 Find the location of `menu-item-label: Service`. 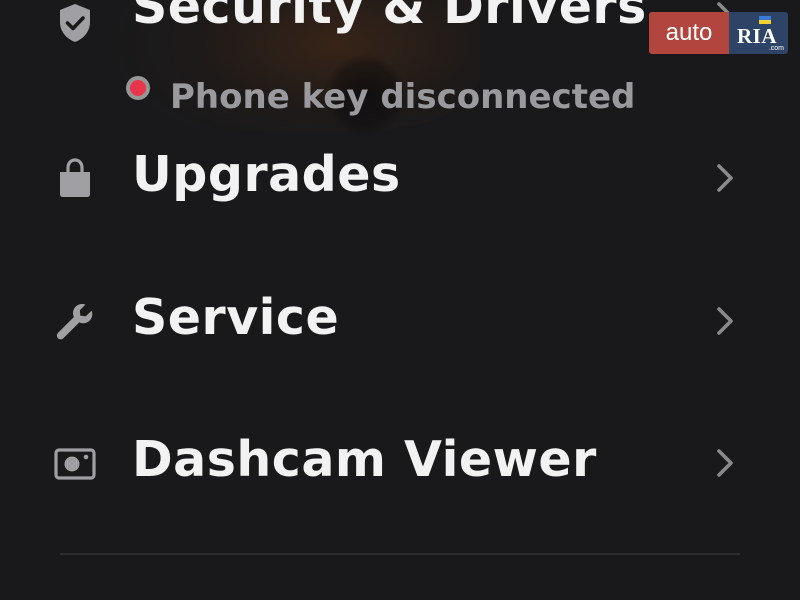

menu-item-label: Service is located at coordinates (236, 317).